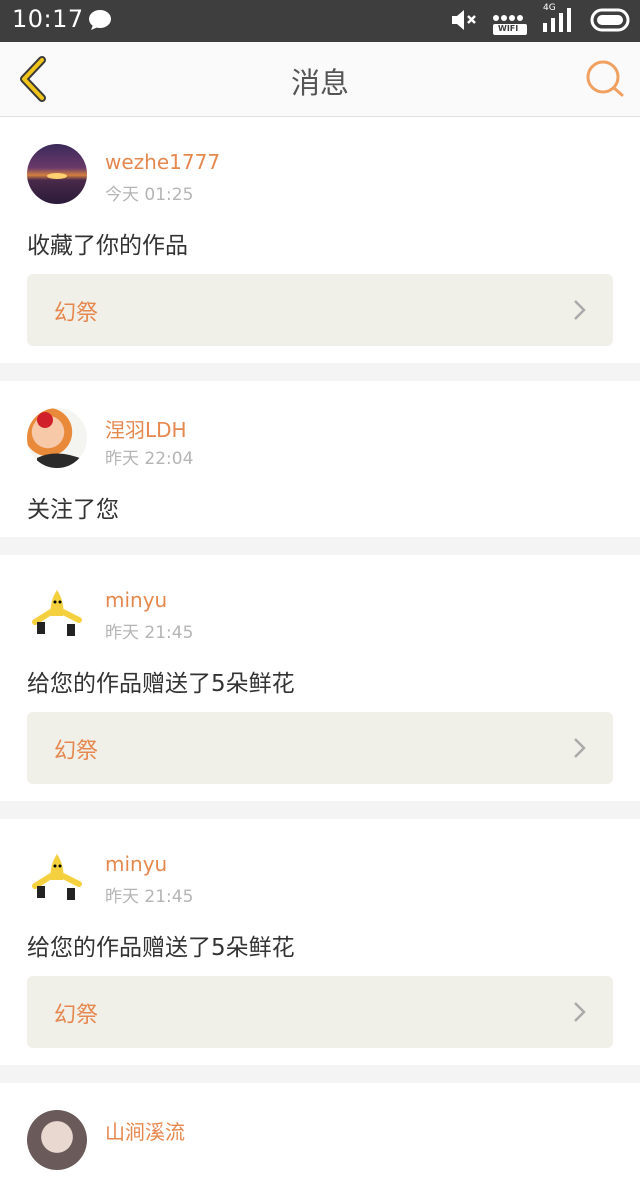  Describe the element at coordinates (320, 1133) in the screenshot. I see `message-card: 山涧溪流` at that location.